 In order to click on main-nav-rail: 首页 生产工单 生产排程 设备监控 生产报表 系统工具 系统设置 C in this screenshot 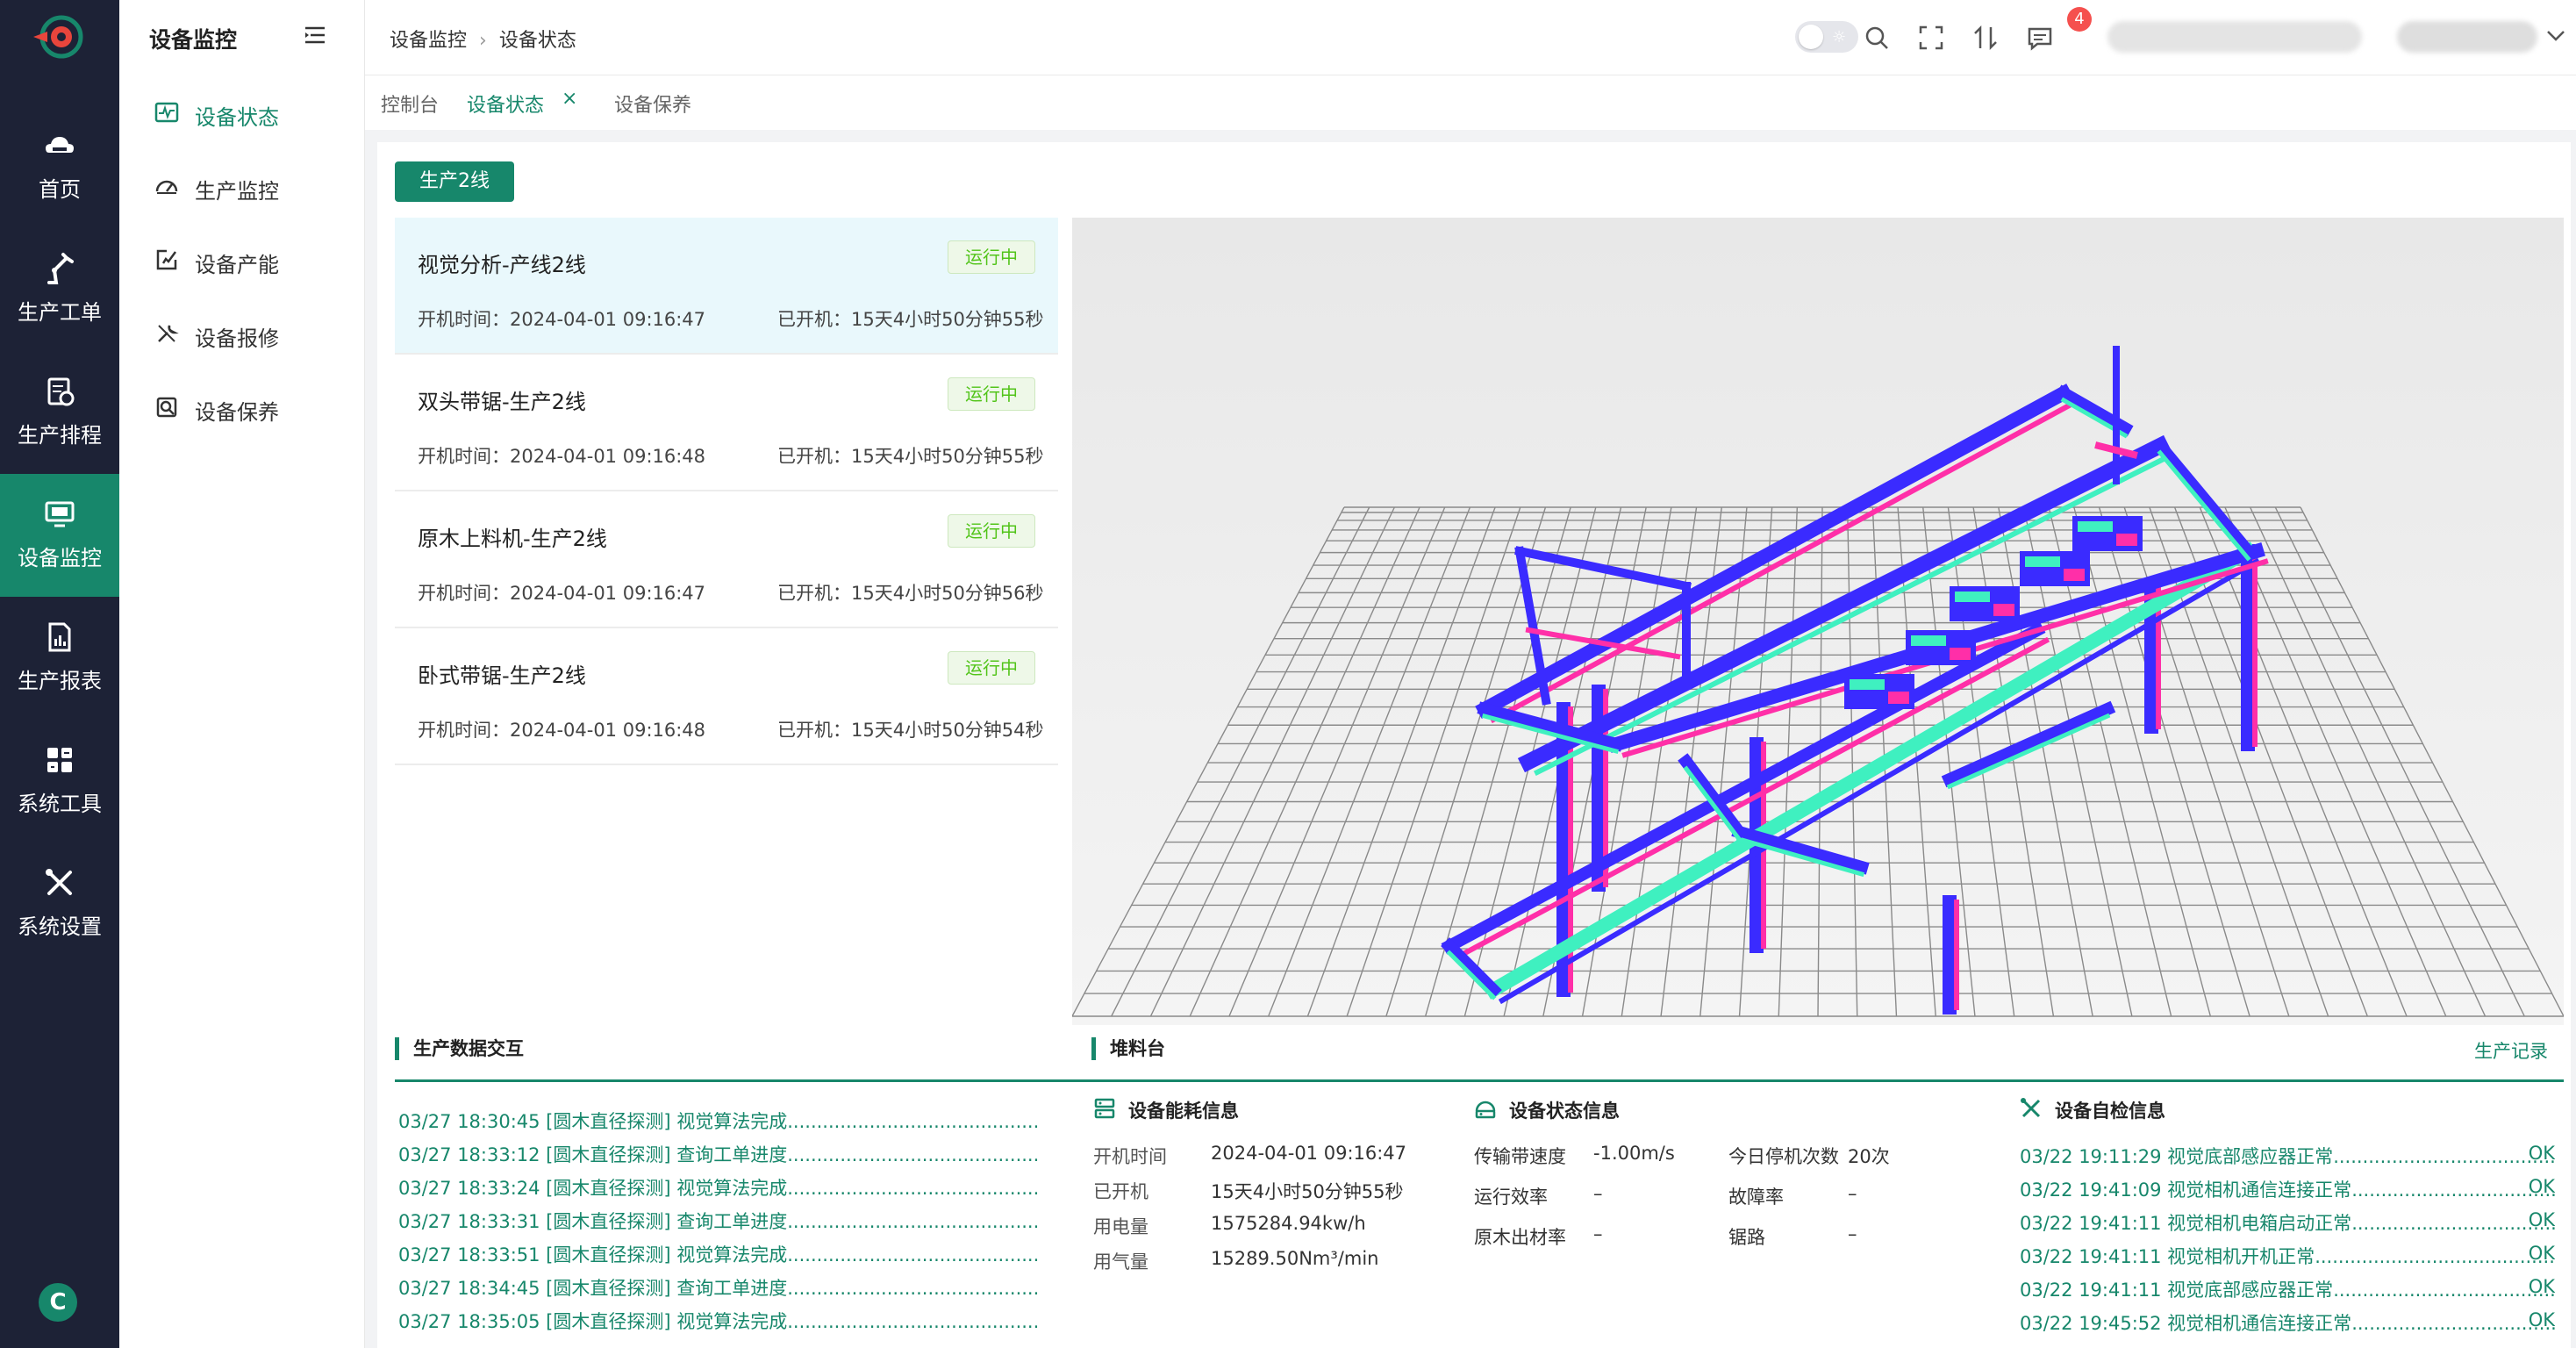, I will do `click(59, 674)`.